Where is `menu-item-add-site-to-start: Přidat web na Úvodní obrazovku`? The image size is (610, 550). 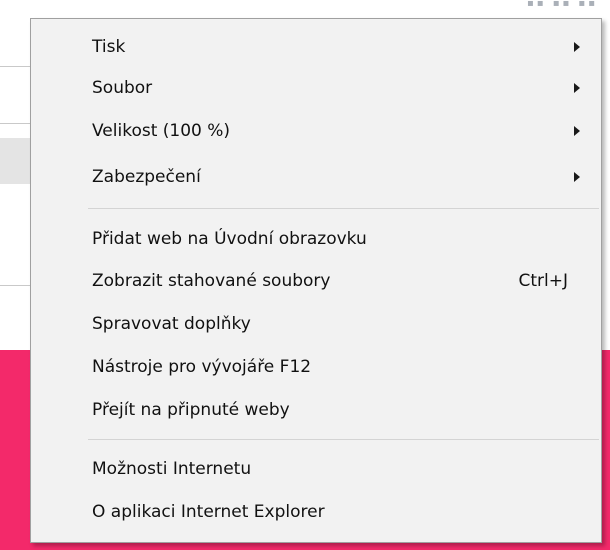
menu-item-add-site-to-start: Přidat web na Úvodní obrazovku is located at coordinates (316, 239).